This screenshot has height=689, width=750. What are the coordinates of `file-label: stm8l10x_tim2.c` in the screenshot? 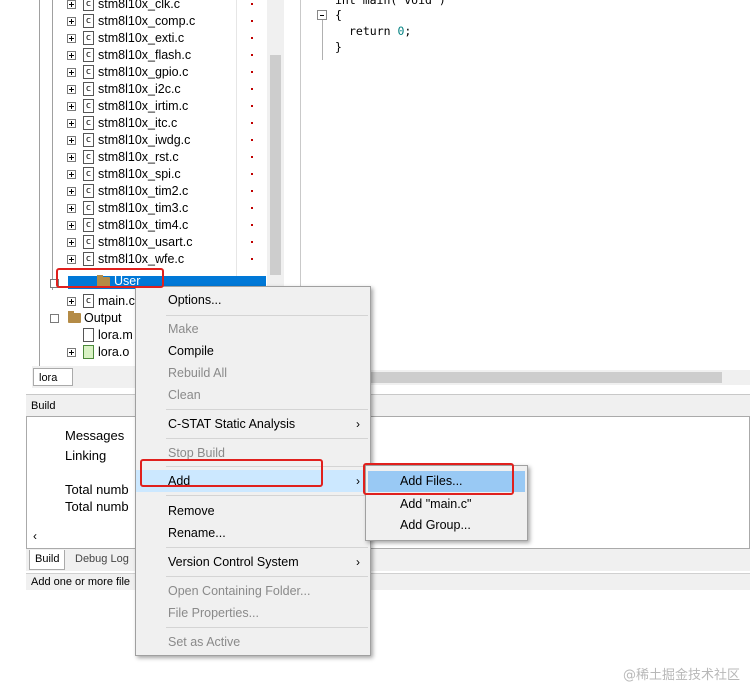 It's located at (143, 191).